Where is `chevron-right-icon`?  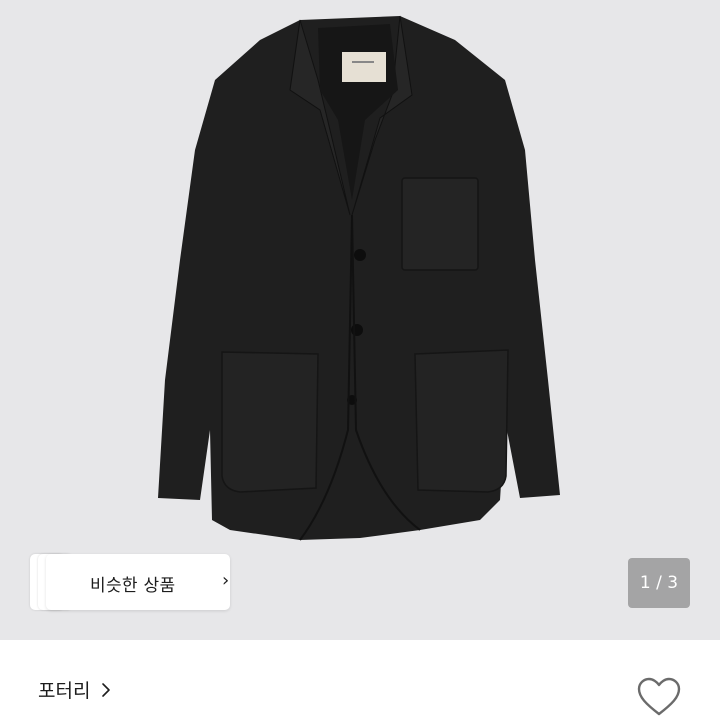 chevron-right-icon is located at coordinates (106, 689).